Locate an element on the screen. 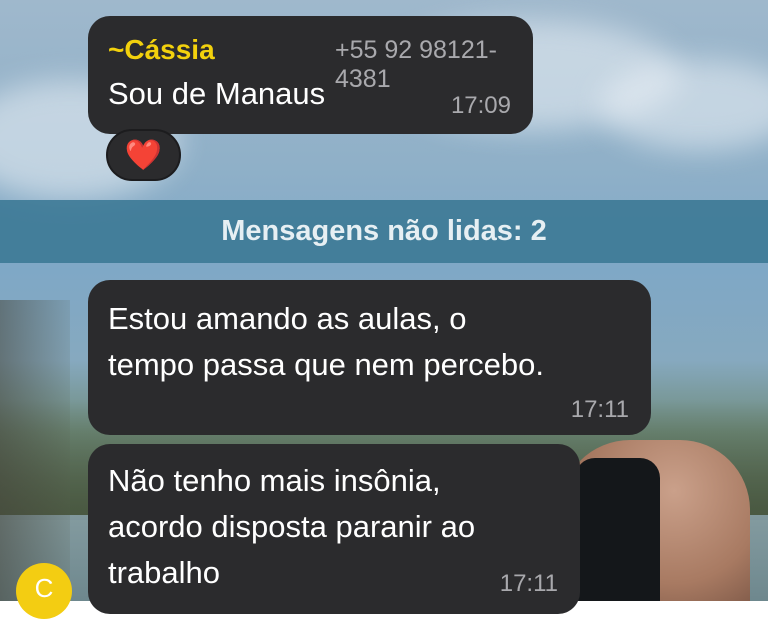  message-text: Sou de Manaus is located at coordinates (217, 93).